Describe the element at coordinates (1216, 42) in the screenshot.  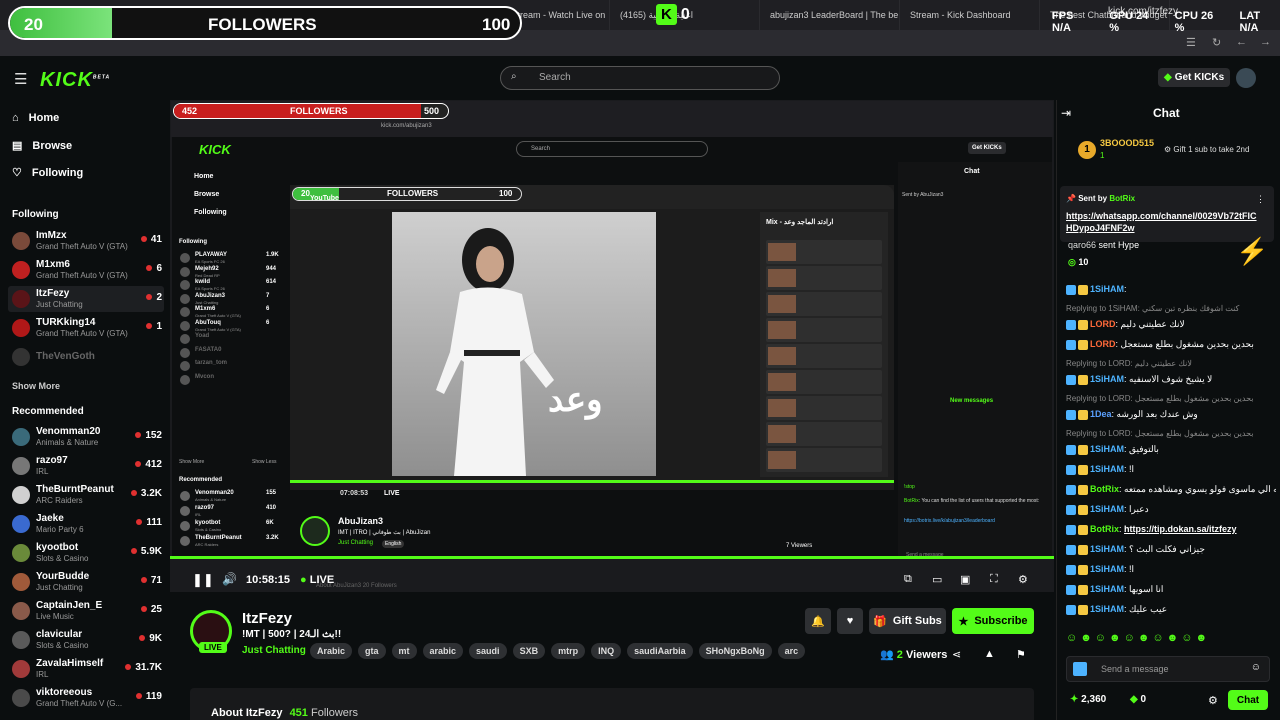
I see `reload-icon: ↻` at that location.